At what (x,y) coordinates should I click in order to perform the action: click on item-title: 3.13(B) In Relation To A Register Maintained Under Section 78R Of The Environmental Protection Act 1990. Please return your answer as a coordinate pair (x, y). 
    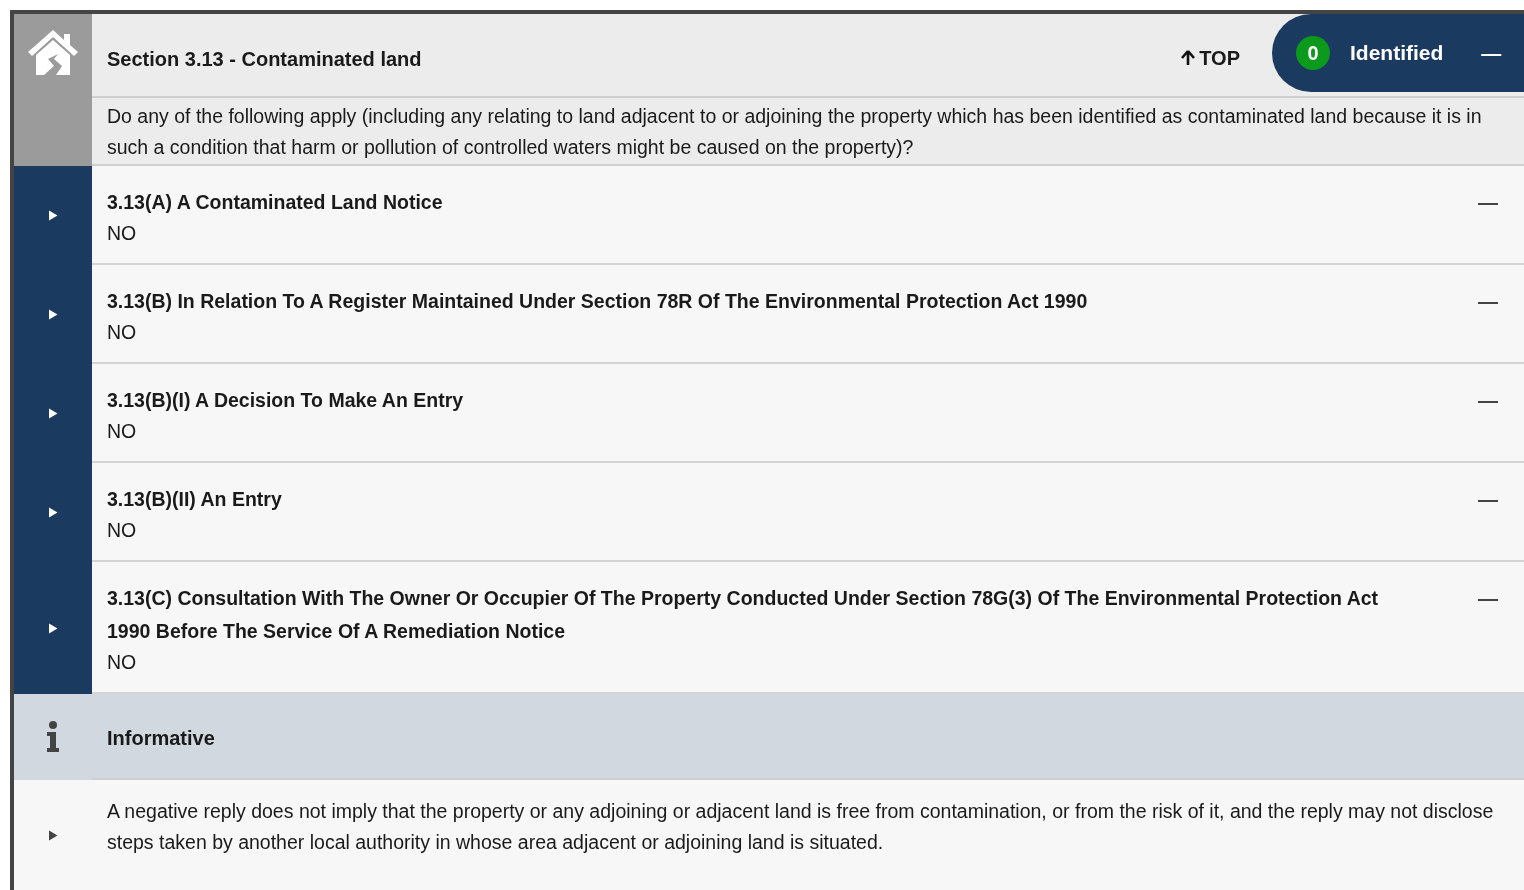
    Looking at the image, I should click on (598, 301).